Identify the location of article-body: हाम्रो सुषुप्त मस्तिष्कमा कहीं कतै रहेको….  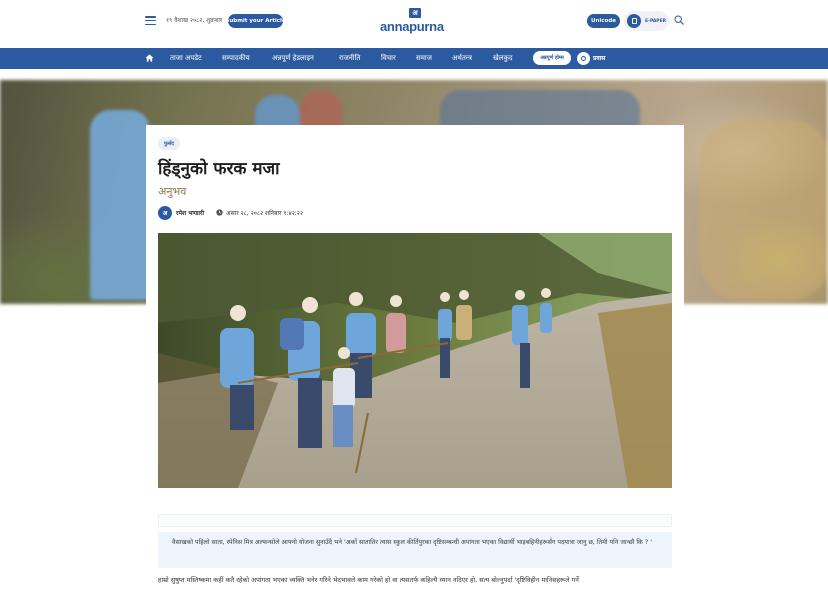
(368, 580).